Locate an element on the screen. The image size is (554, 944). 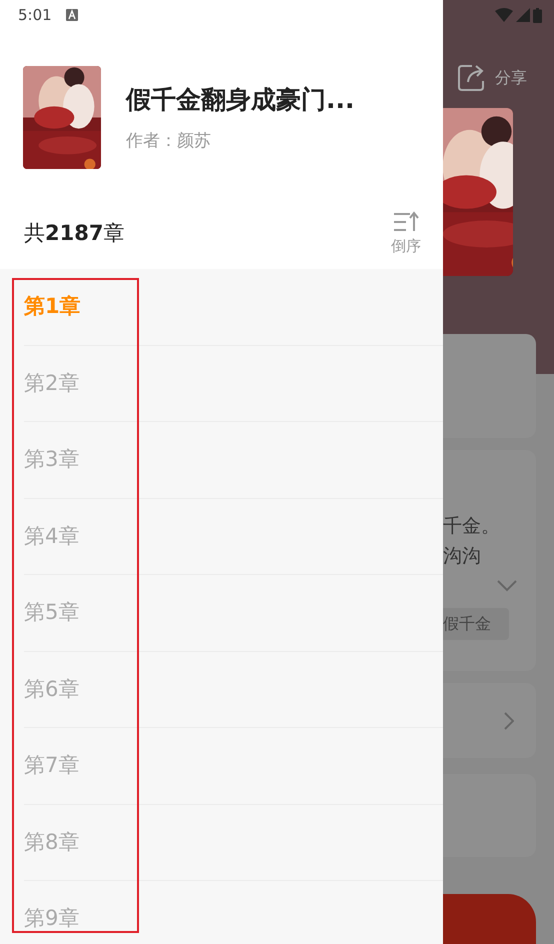
battery-icon is located at coordinates (537, 15).